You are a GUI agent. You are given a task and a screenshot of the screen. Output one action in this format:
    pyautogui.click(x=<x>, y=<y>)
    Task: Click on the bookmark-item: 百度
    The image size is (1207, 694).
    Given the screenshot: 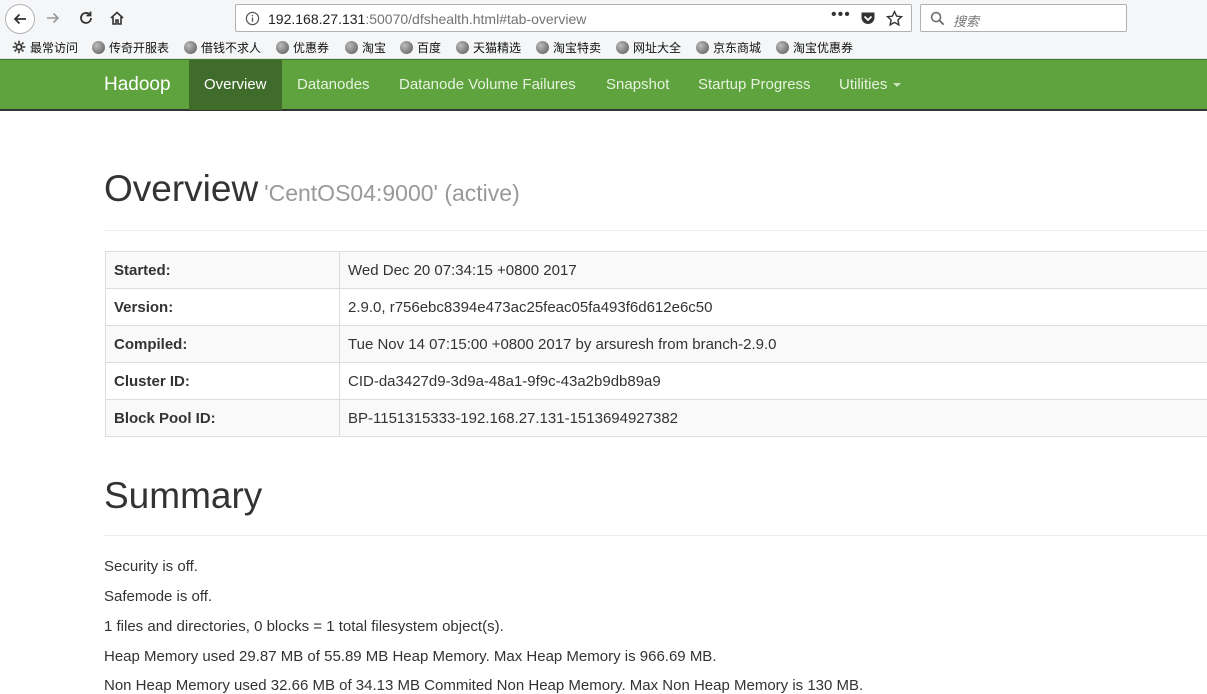 What is the action you would take?
    pyautogui.click(x=420, y=47)
    